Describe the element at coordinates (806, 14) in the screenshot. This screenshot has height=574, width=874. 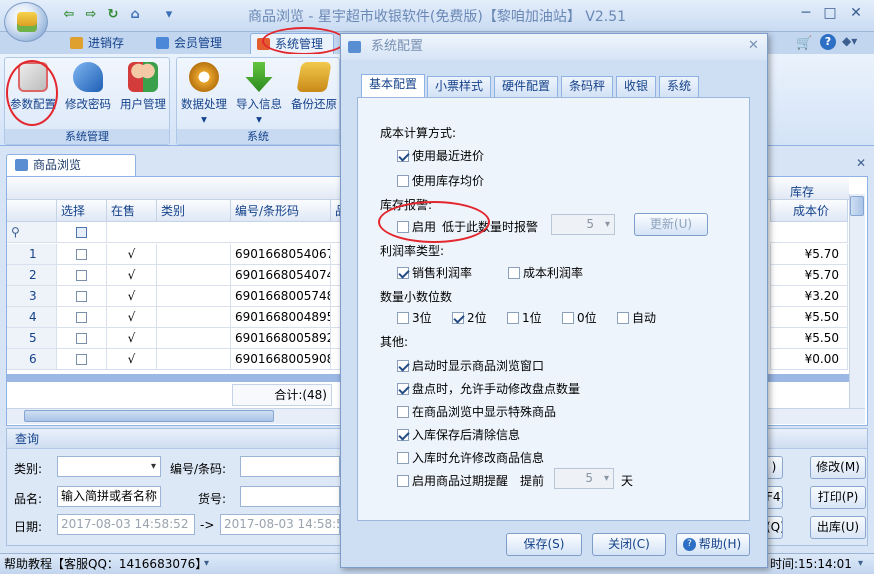
I see `minimize-button: ─` at that location.